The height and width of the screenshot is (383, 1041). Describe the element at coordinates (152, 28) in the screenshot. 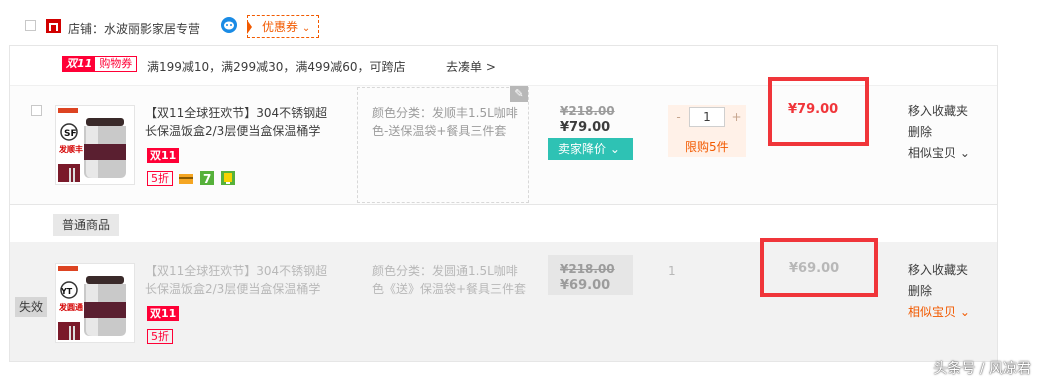

I see `shop-name-link: 水波丽影家居专营` at that location.